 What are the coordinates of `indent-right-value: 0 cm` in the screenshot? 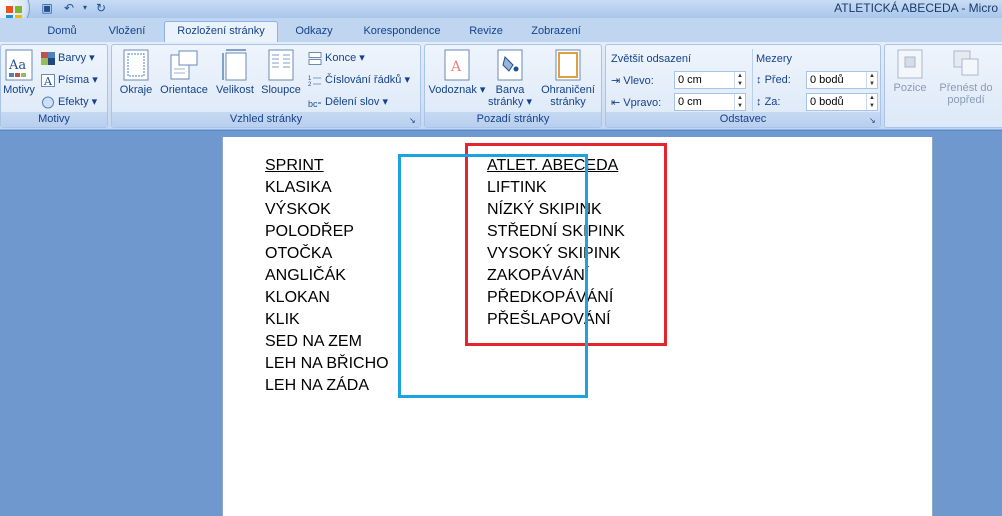 It's located at (690, 102).